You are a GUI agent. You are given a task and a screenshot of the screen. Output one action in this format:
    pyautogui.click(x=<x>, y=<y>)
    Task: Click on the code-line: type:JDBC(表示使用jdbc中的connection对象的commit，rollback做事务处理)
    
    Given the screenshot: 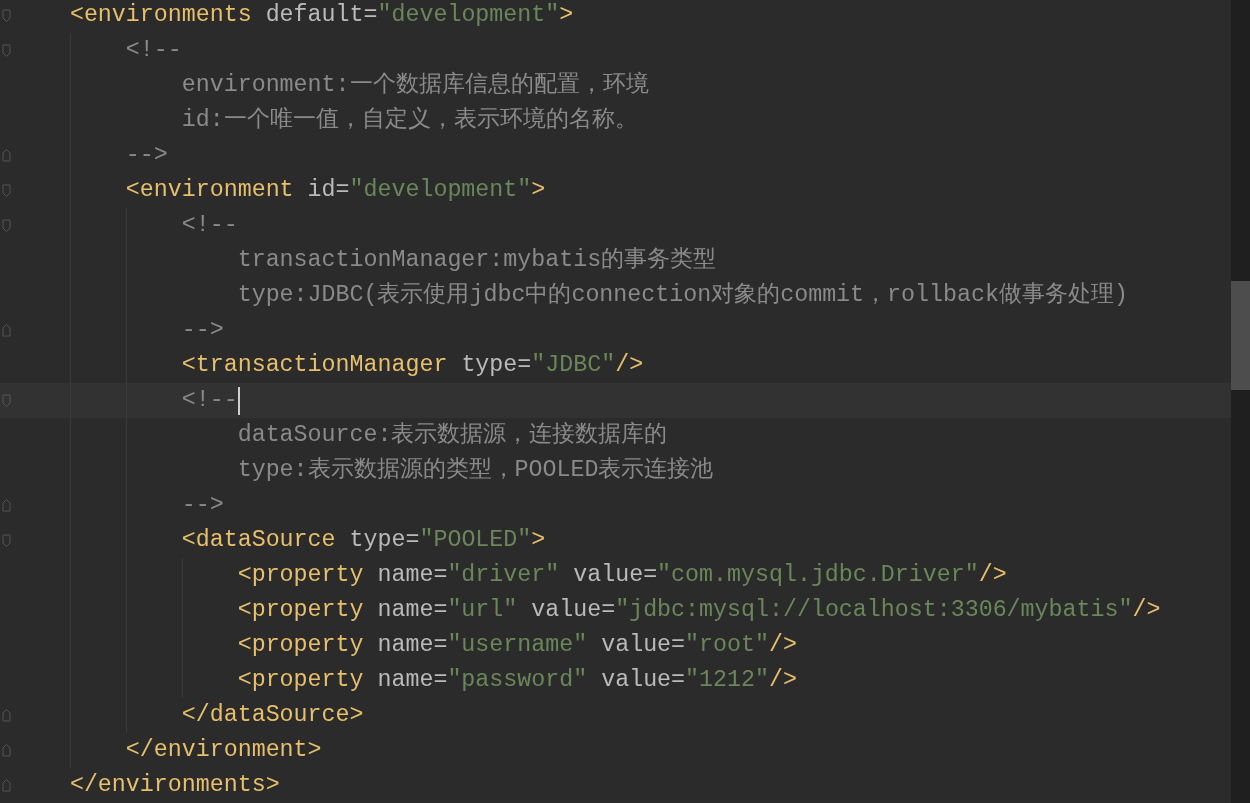 What is the action you would take?
    pyautogui.click(x=682, y=295)
    